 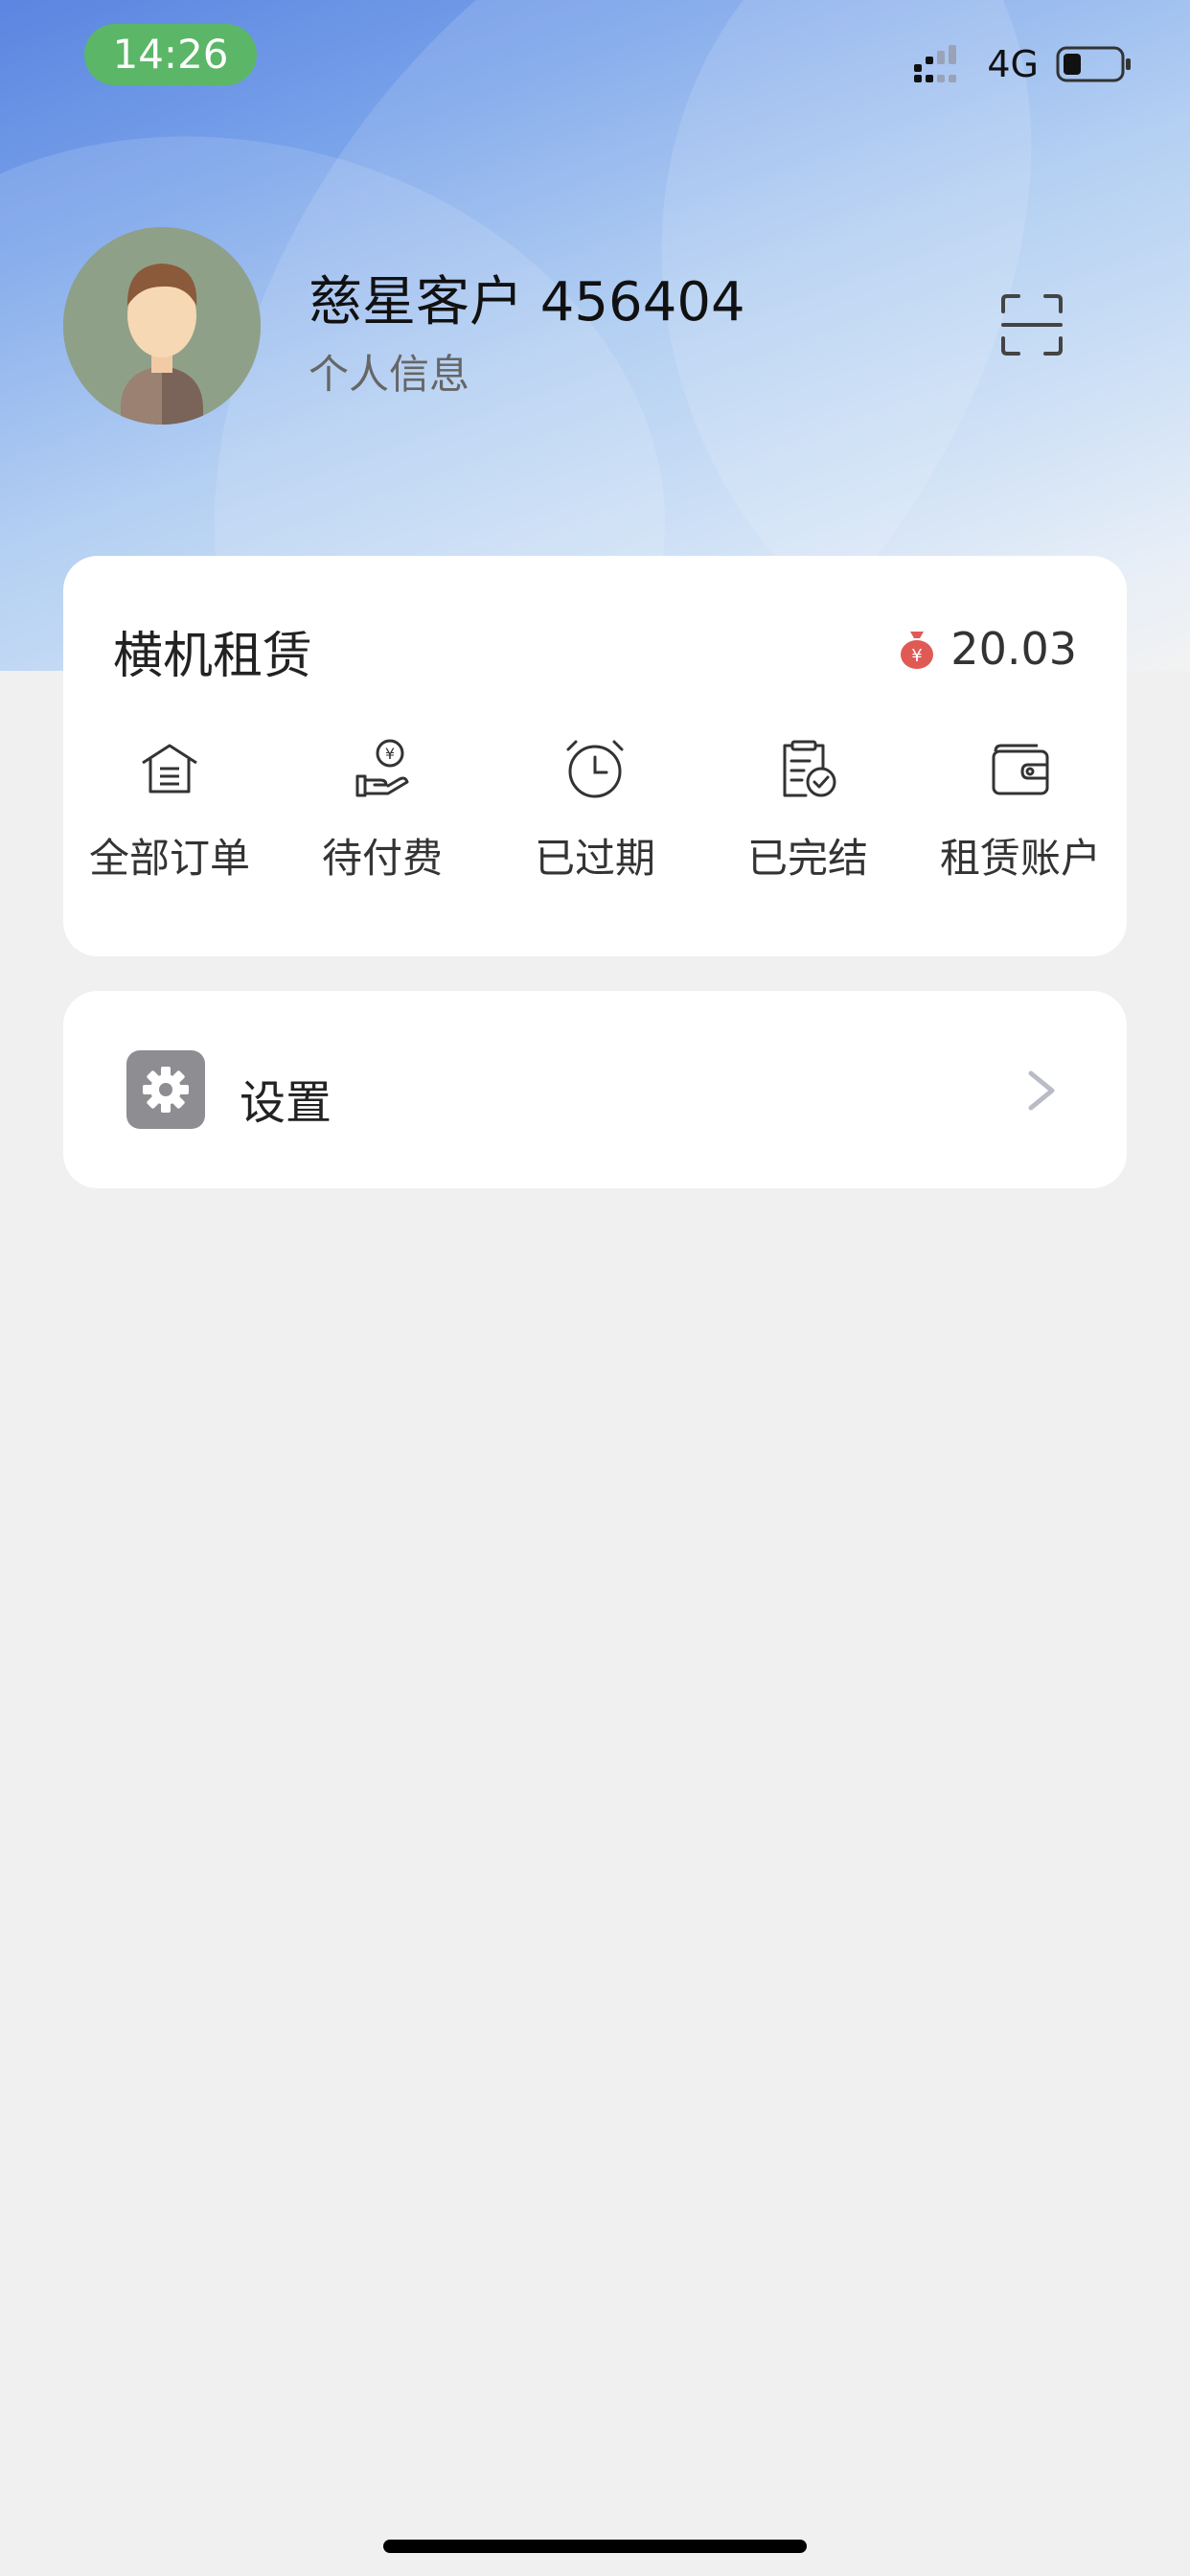 What do you see at coordinates (595, 769) in the screenshot?
I see `alarm-clock-icon` at bounding box center [595, 769].